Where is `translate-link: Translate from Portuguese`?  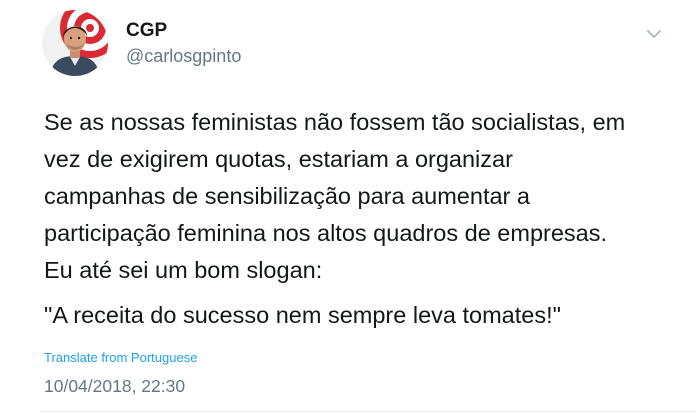 translate-link: Translate from Portuguese is located at coordinates (120, 357).